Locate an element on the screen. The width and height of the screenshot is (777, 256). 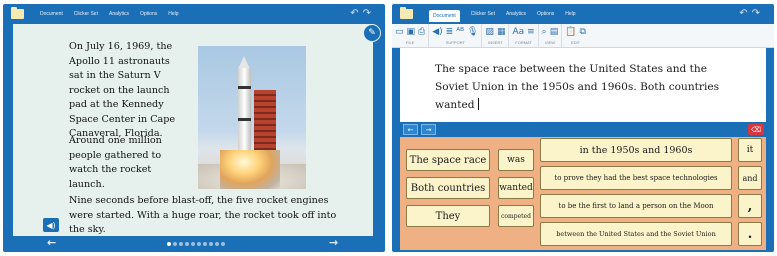
save-icon: ▣ is located at coordinates (411, 32).